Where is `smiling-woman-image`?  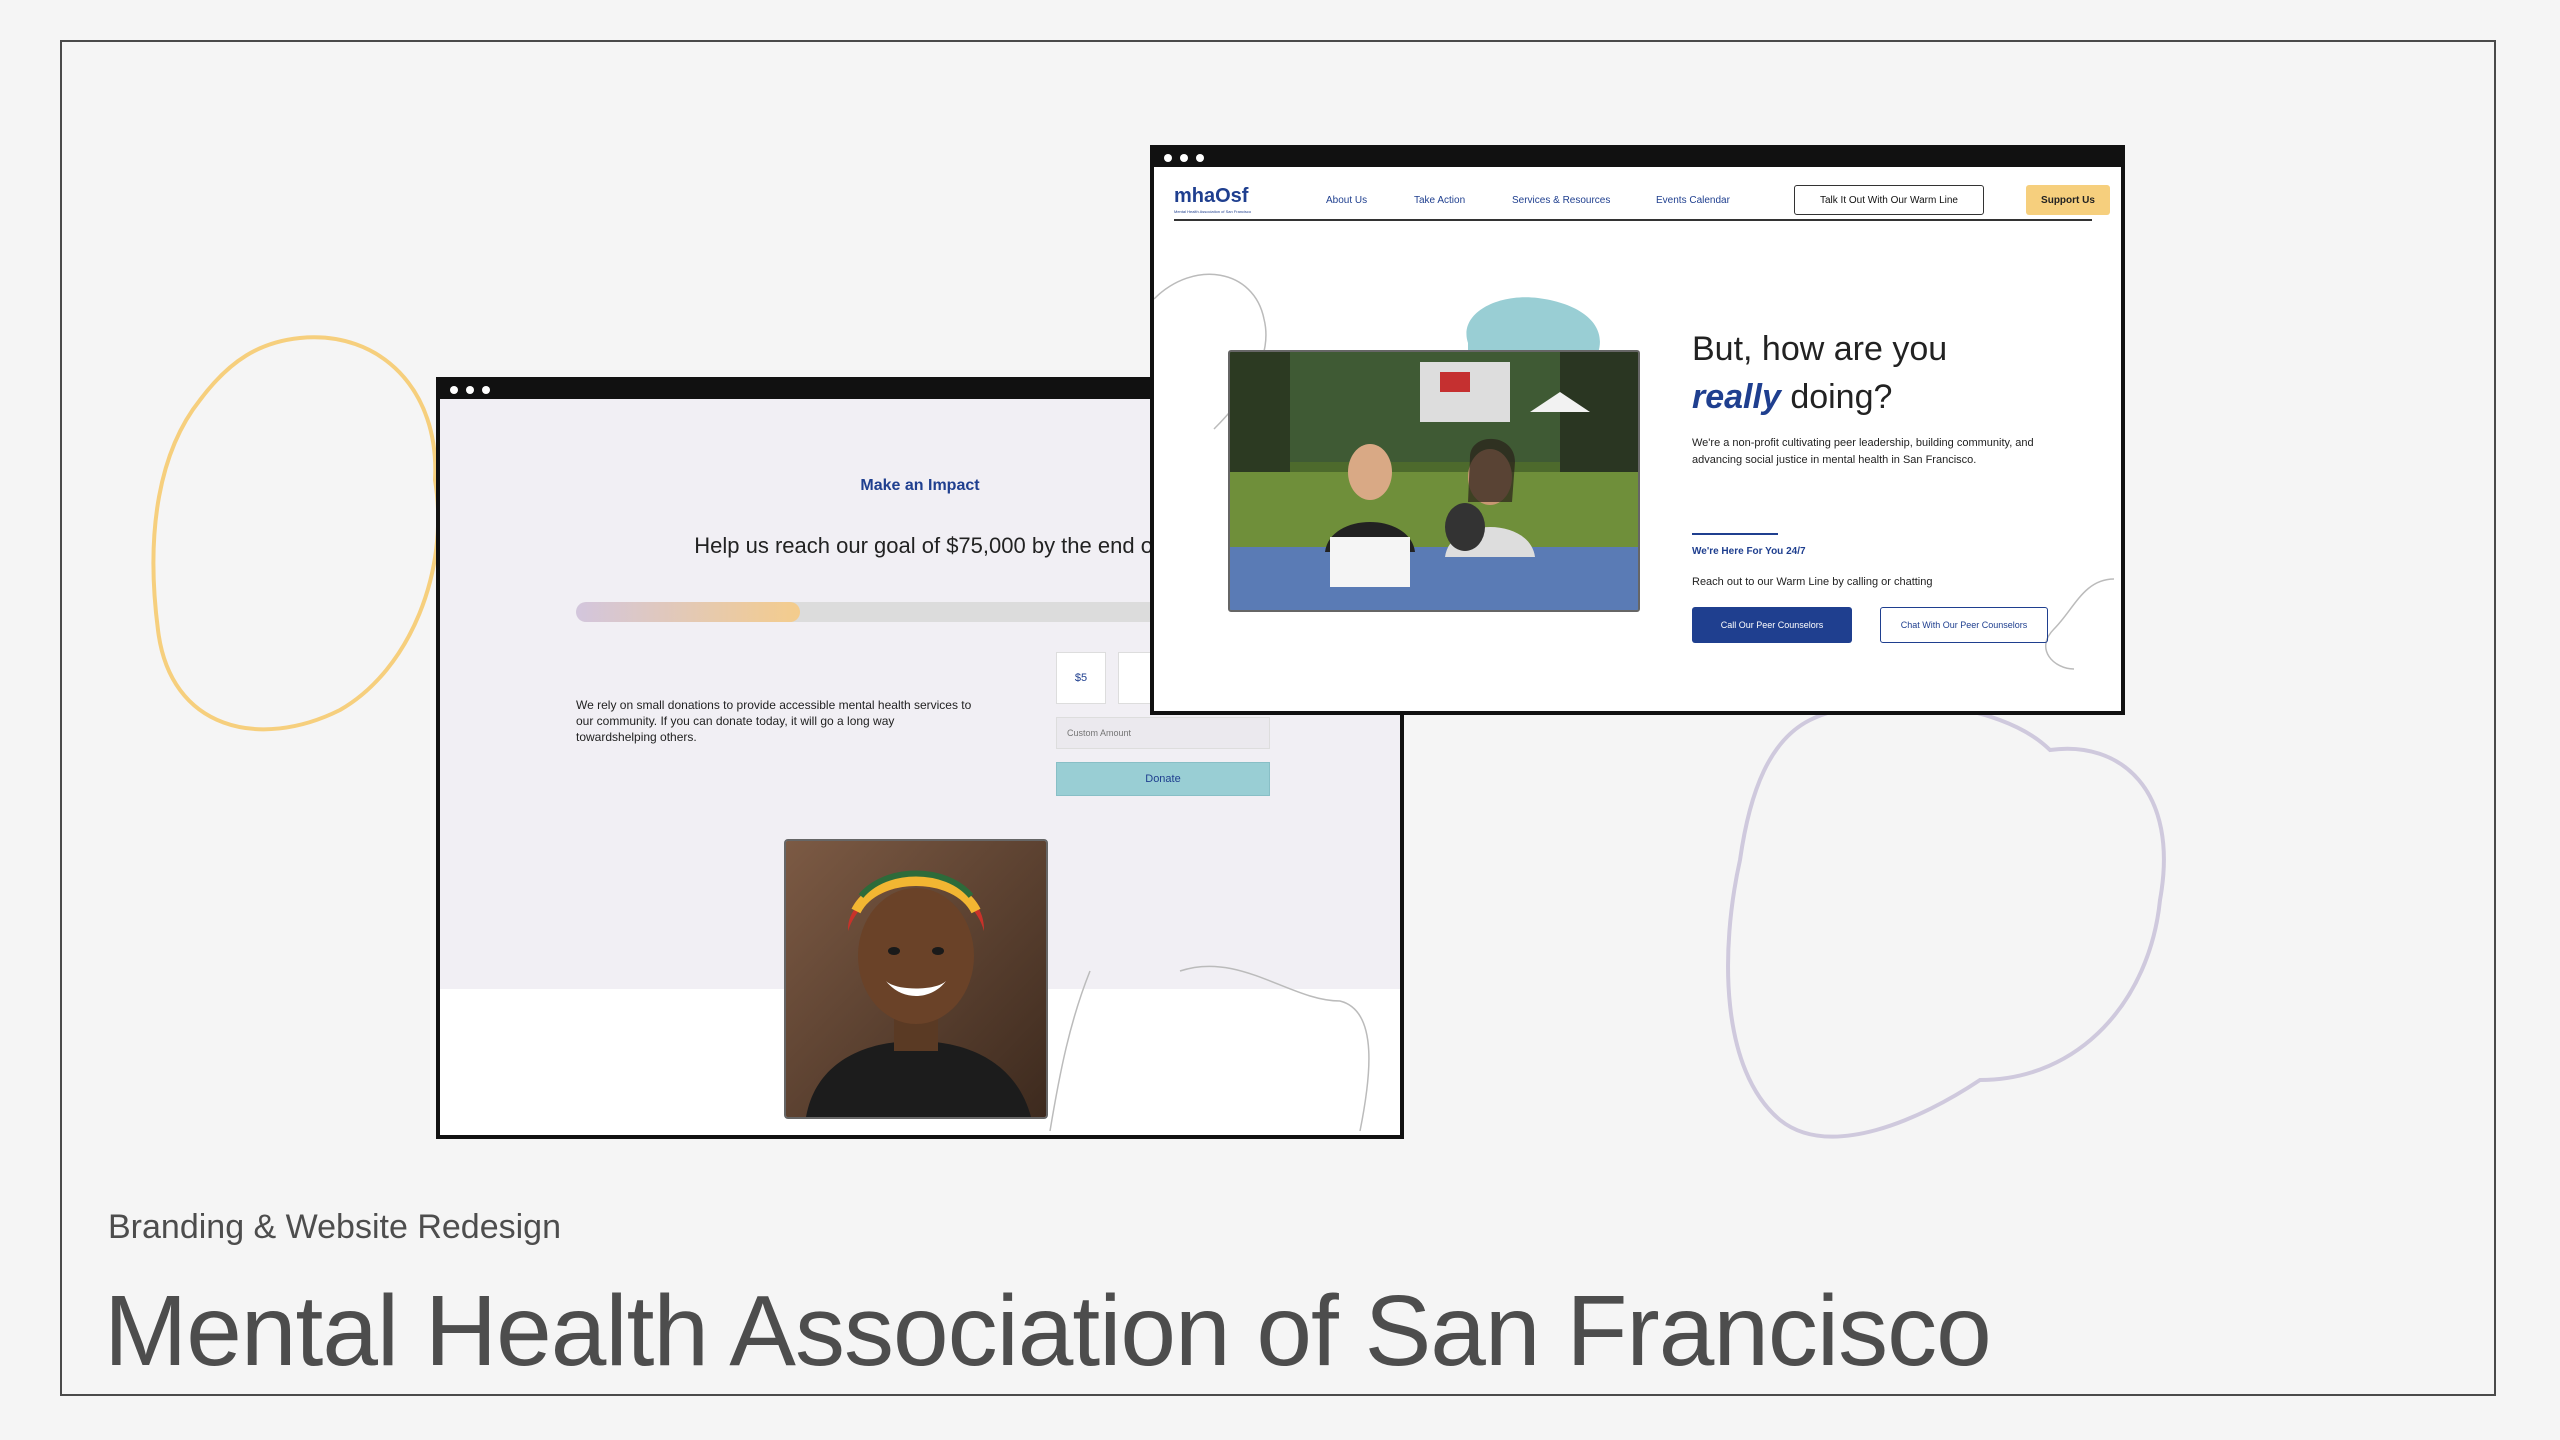
smiling-woman-image is located at coordinates (916, 979).